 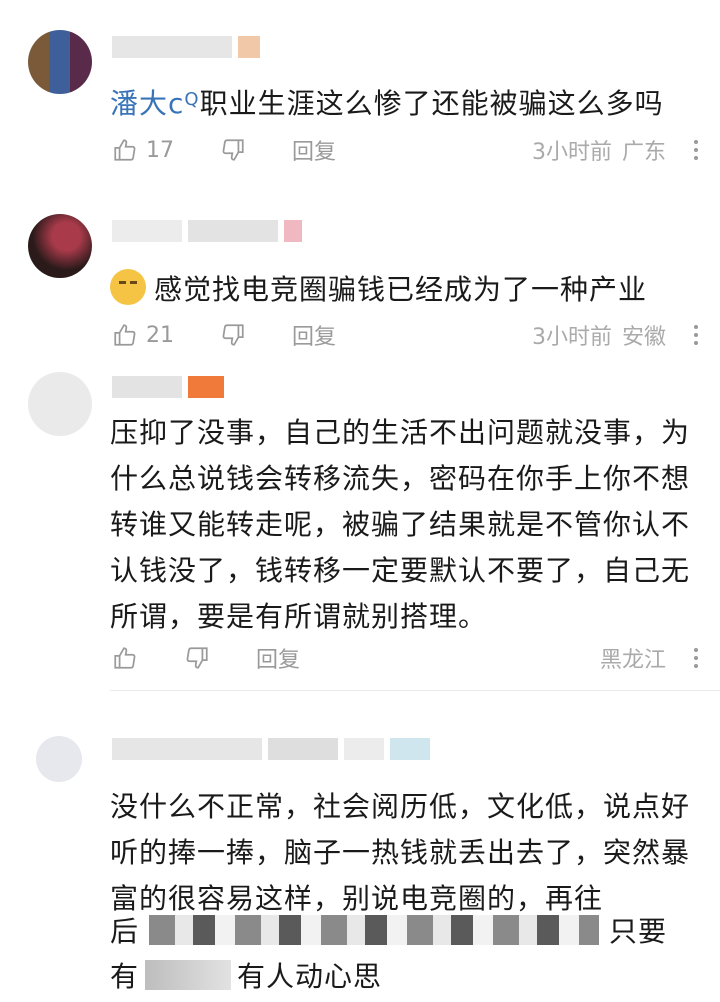 I want to click on like-button: 17, so click(x=143, y=150).